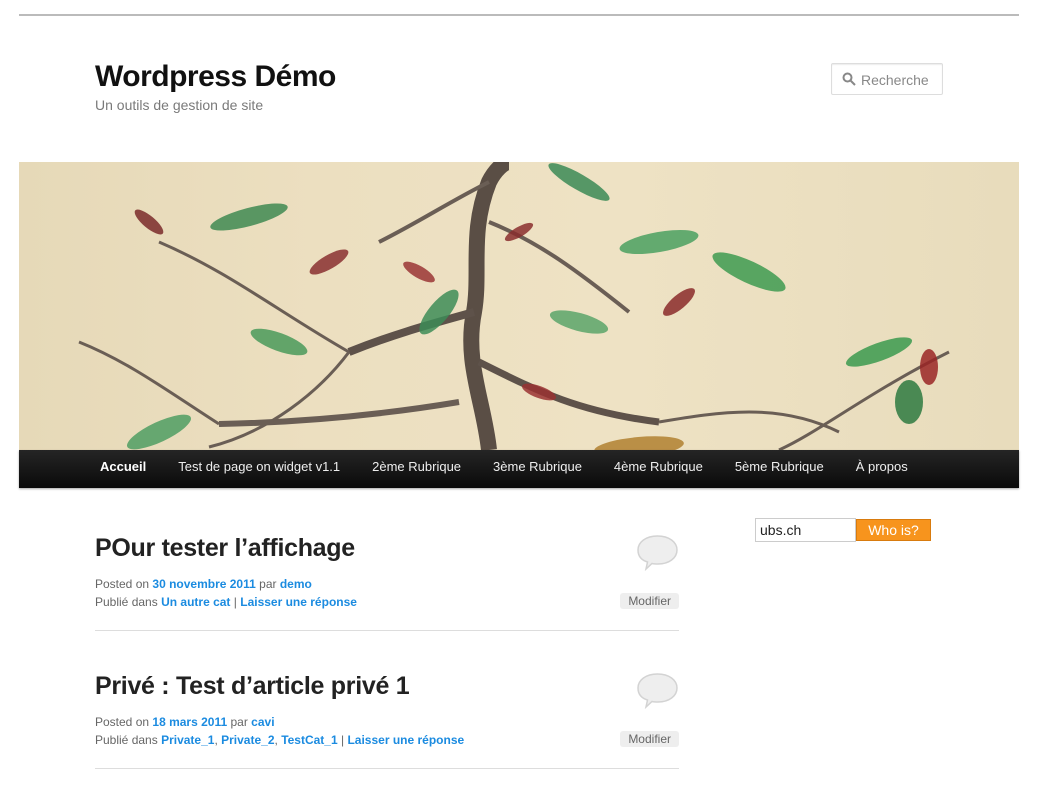 This screenshot has width=1057, height=794. I want to click on category-link: TestCat_1, so click(309, 740).